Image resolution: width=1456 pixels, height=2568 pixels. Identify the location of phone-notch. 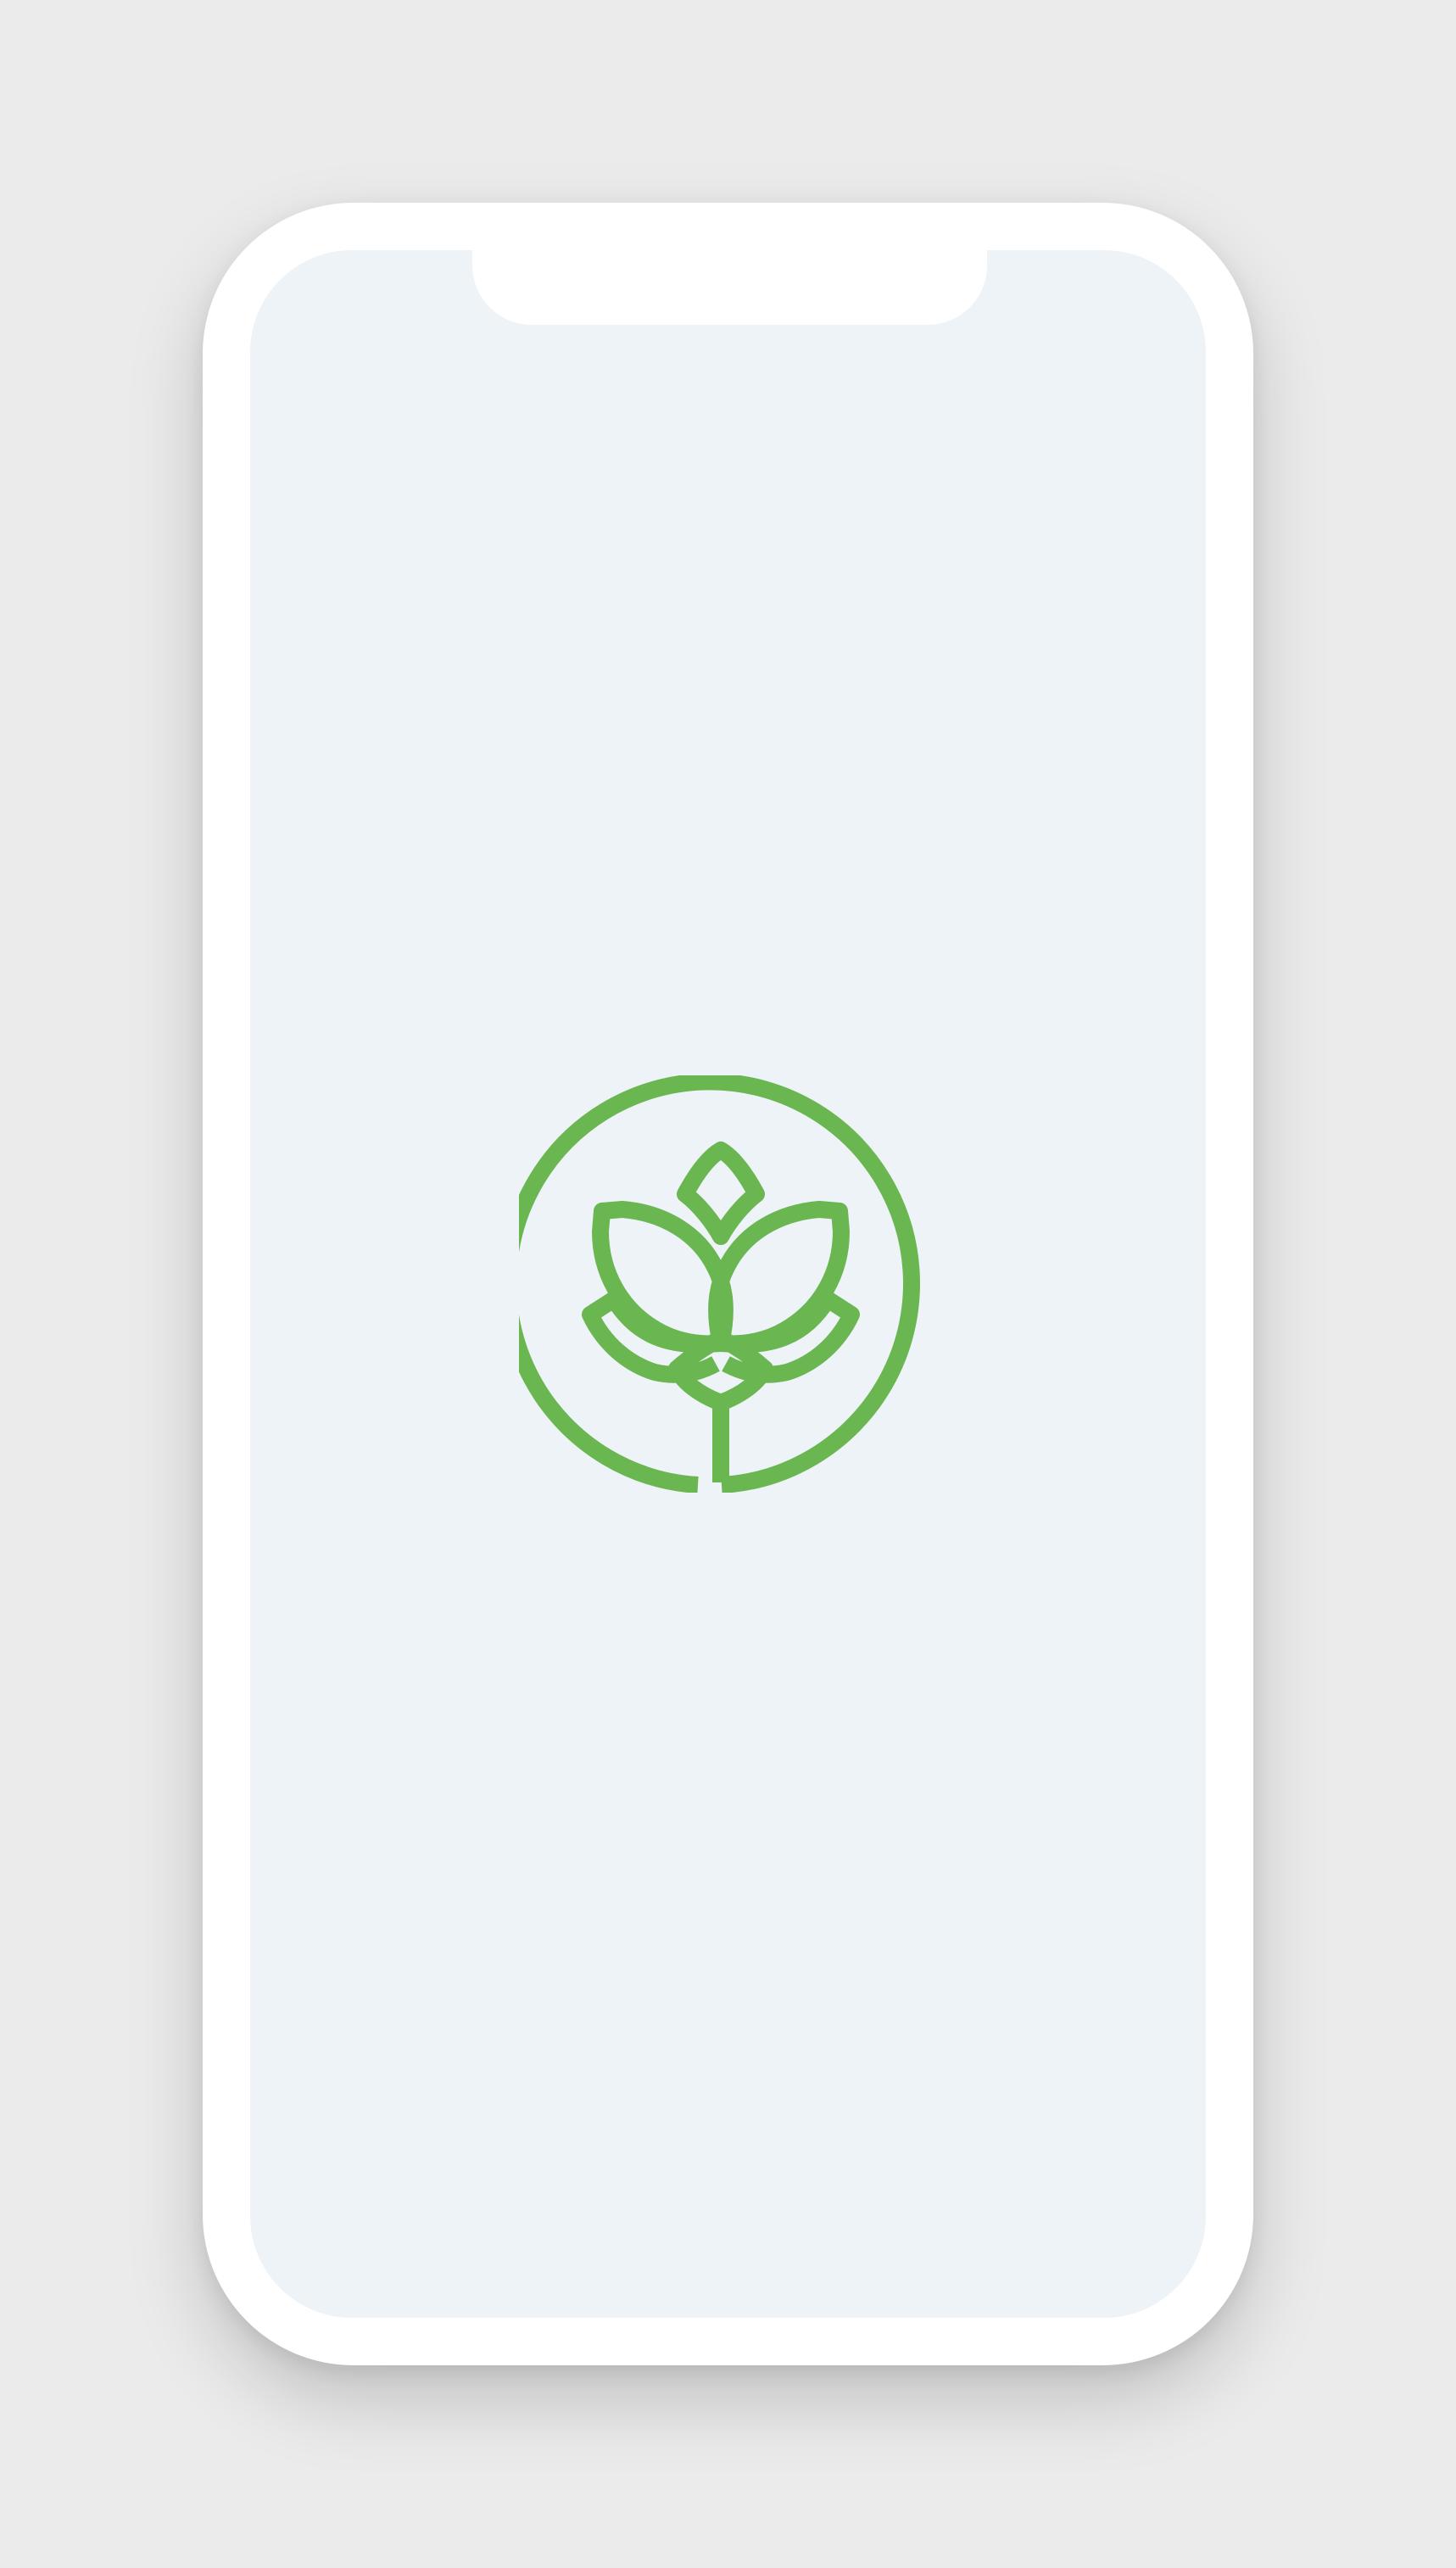
(729, 288).